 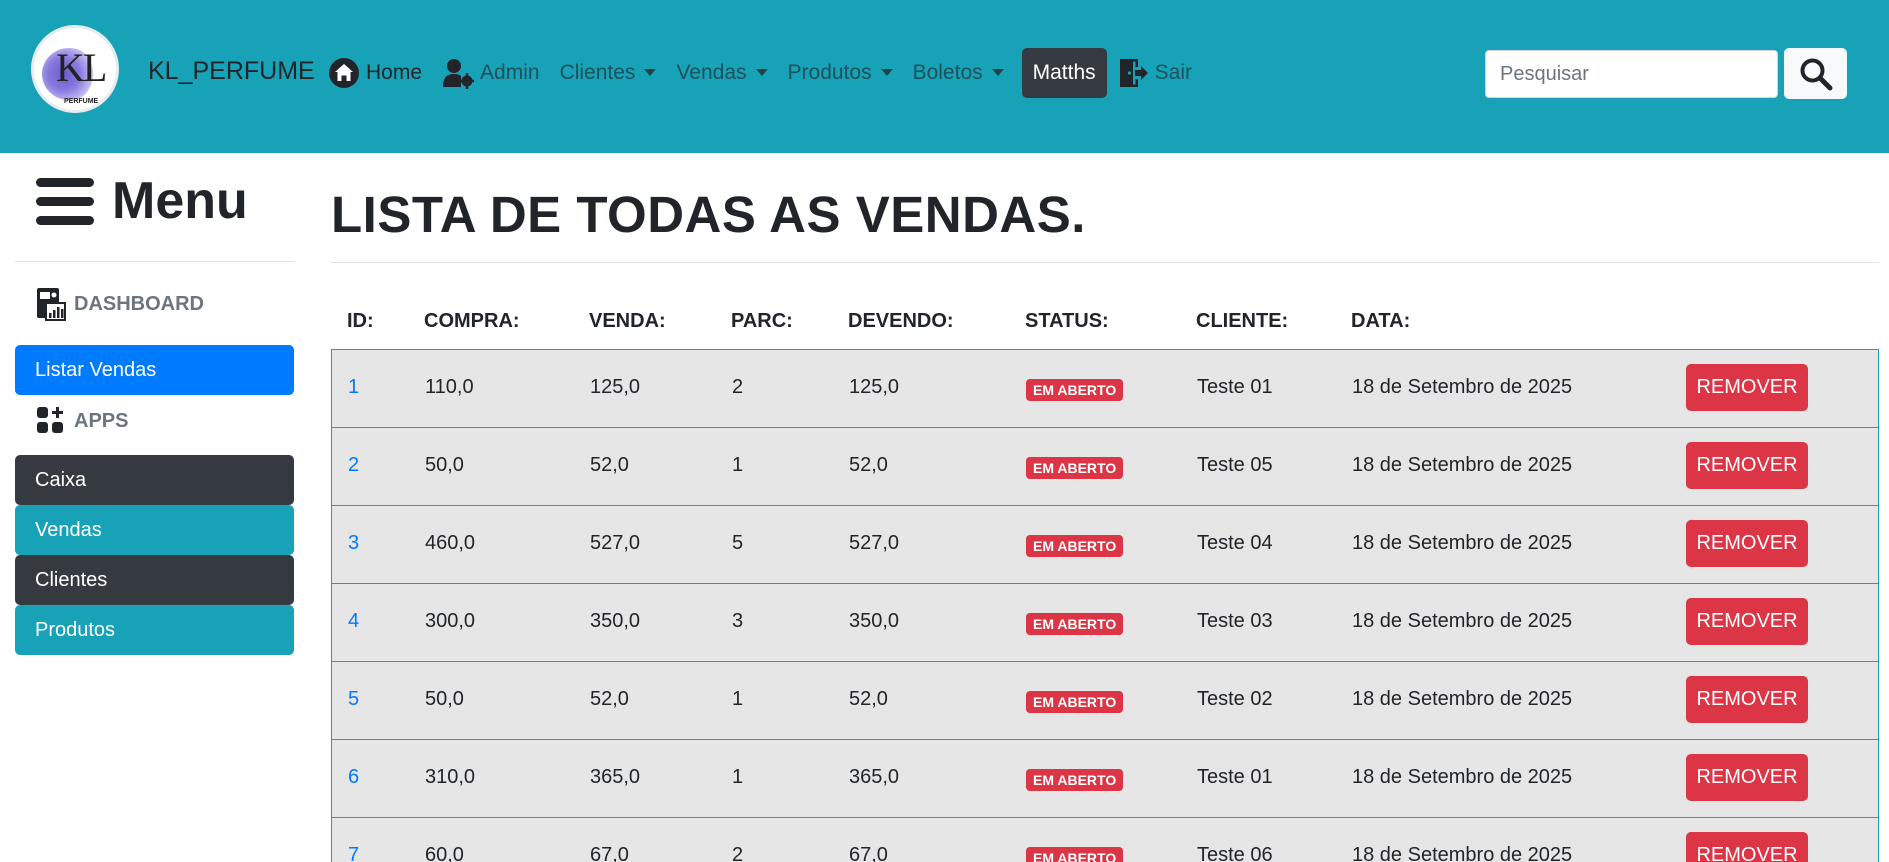 I want to click on sidebar-produtos: Produtos, so click(x=154, y=630).